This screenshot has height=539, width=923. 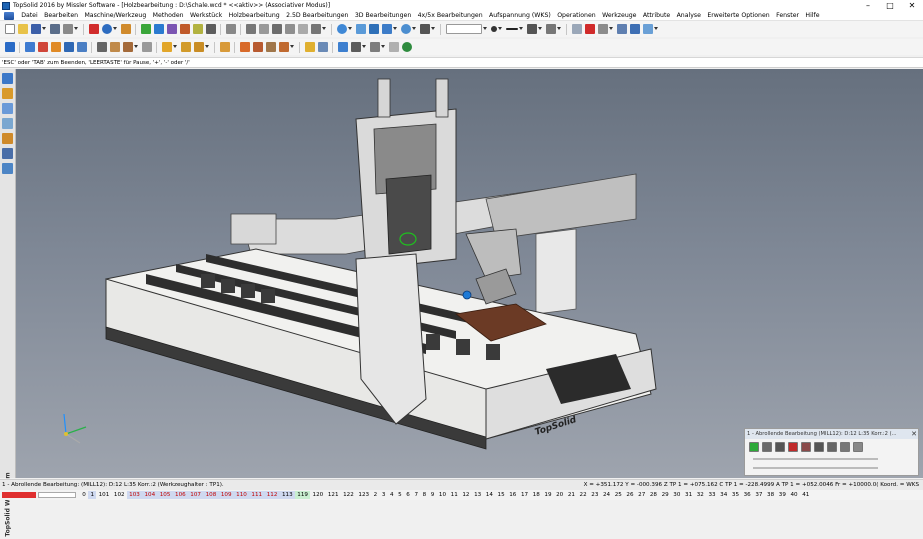 I want to click on operation-number: 24, so click(x=607, y=495).